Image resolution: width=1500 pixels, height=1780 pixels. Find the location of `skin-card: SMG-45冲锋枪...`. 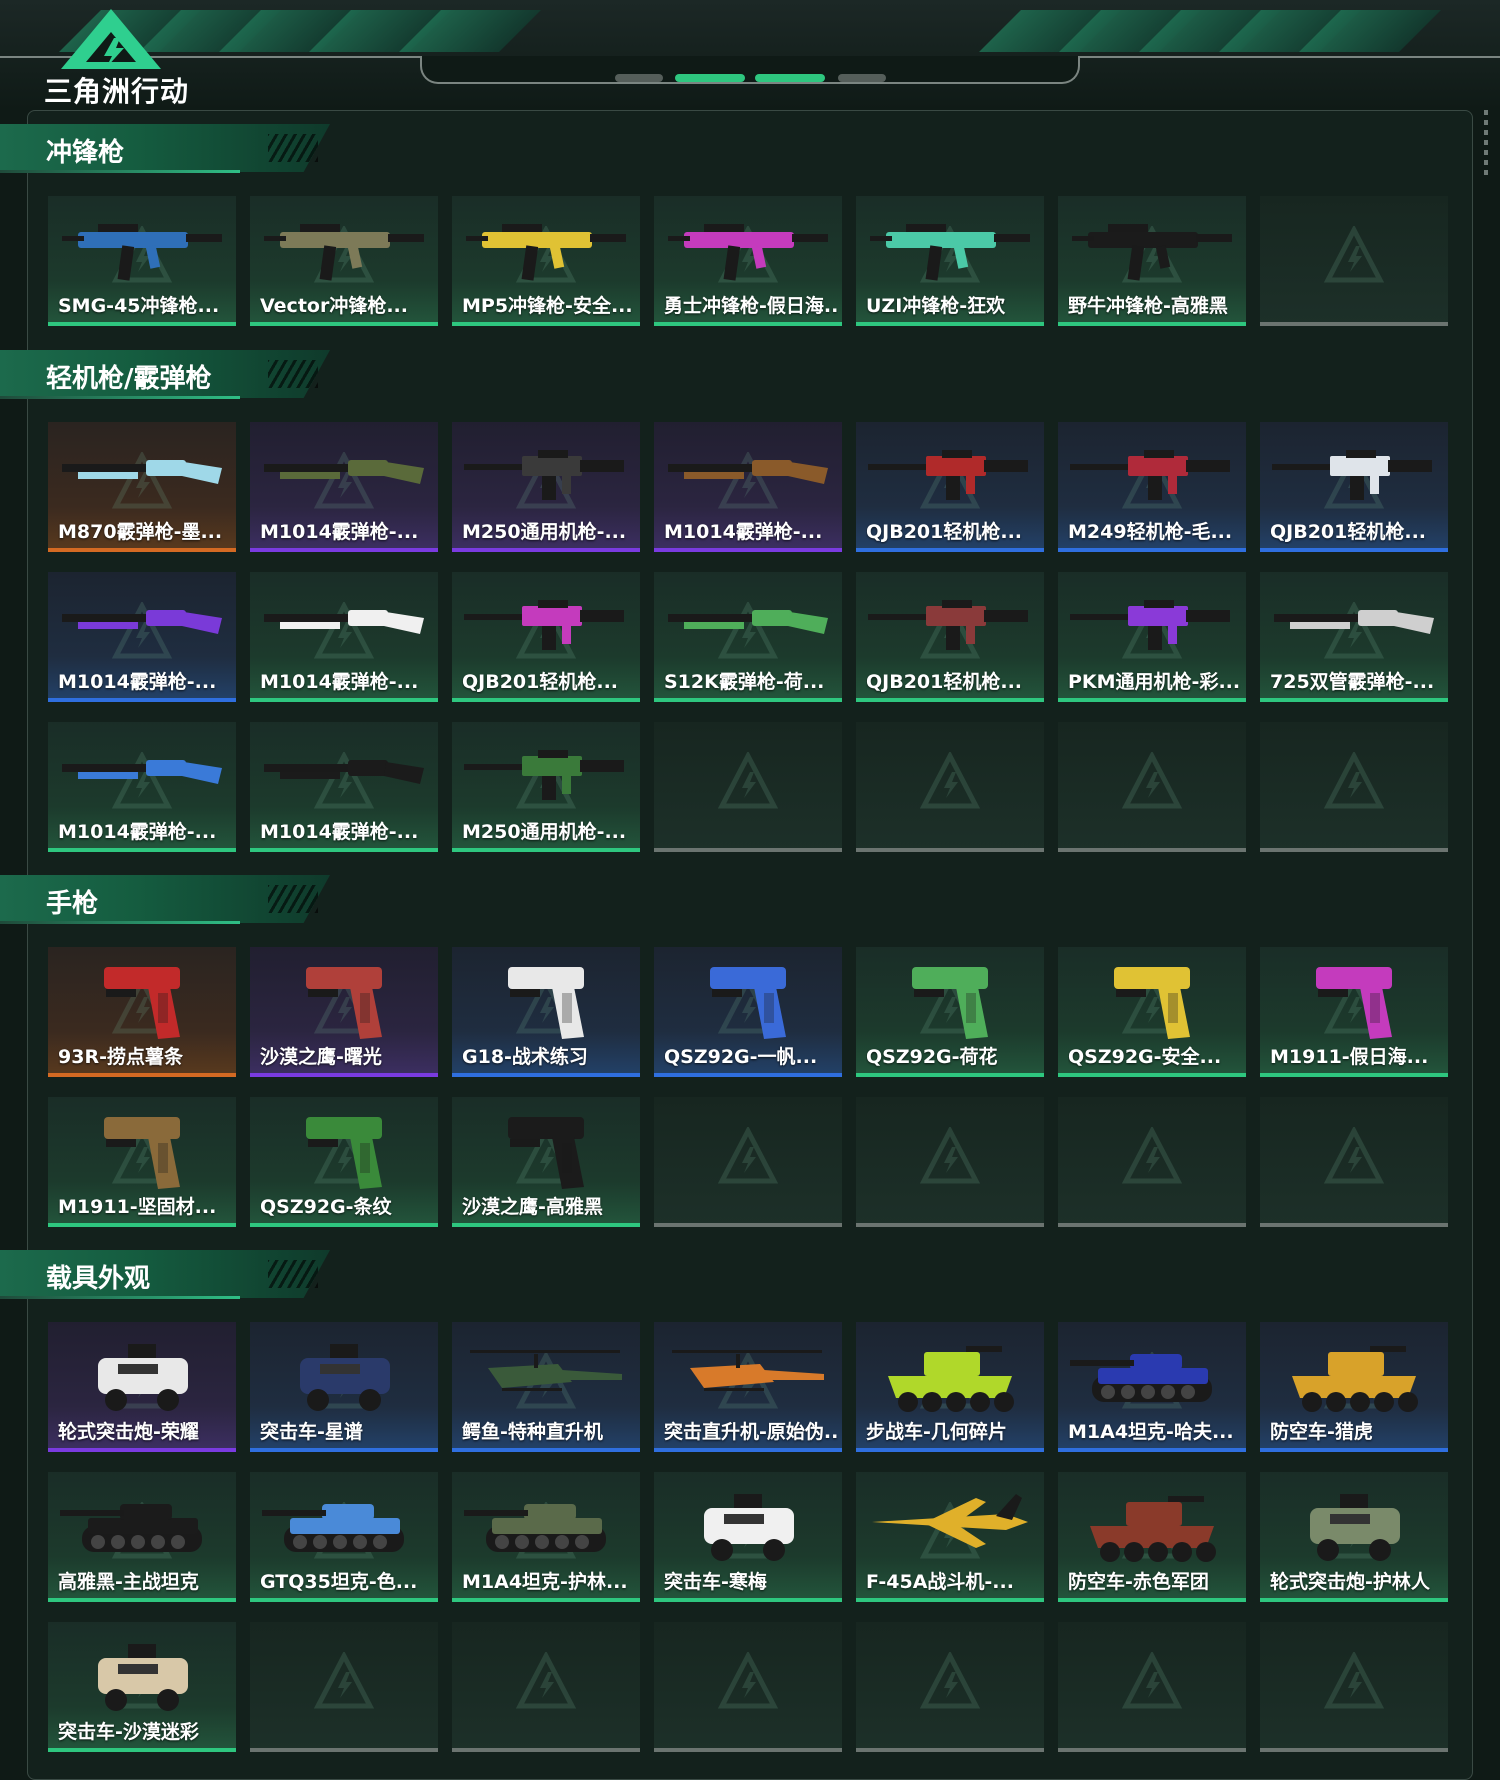

skin-card: SMG-45冲锋枪... is located at coordinates (142, 261).